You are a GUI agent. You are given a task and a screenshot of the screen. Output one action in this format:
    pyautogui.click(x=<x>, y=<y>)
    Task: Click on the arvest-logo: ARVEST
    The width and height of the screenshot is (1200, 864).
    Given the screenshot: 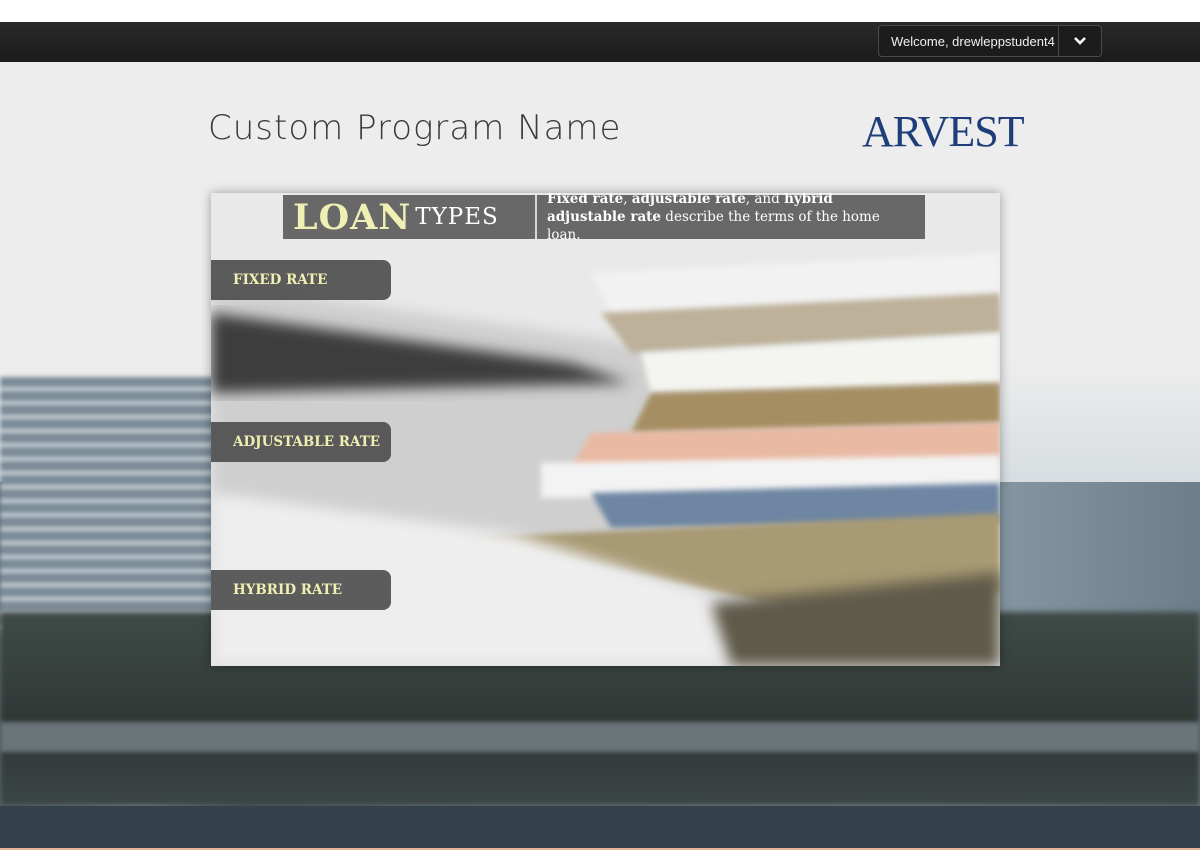 What is the action you would take?
    pyautogui.click(x=943, y=131)
    